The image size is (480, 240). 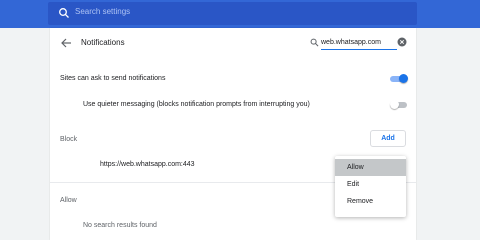 I want to click on site-filter: web.whatsapp.com, so click(x=358, y=43).